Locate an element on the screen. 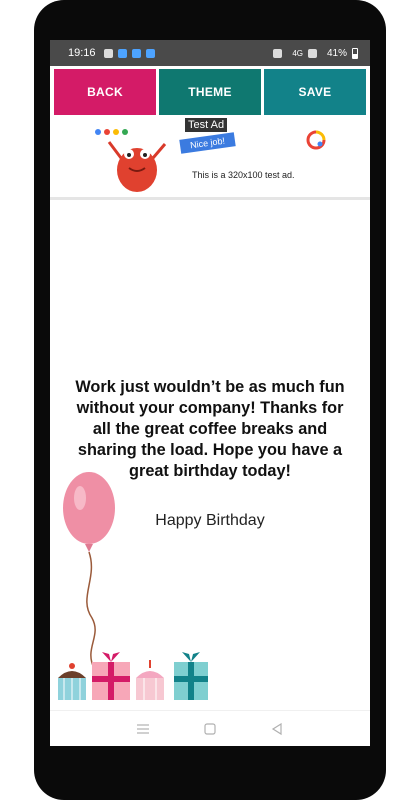 The height and width of the screenshot is (800, 418). back-icon is located at coordinates (277, 729).